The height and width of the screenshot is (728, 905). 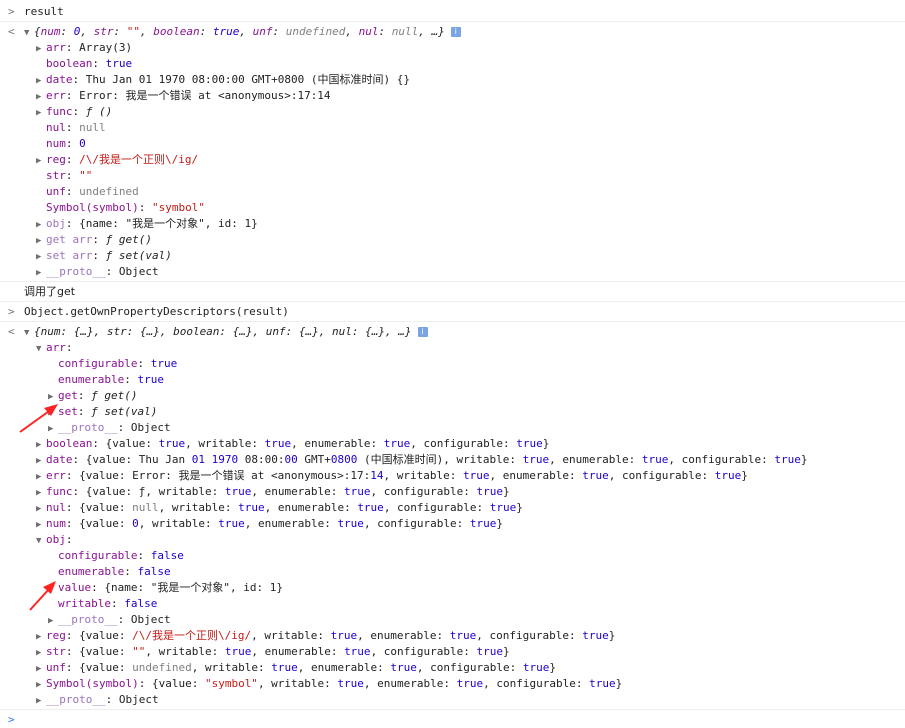 I want to click on property-key: arr, so click(x=56, y=47).